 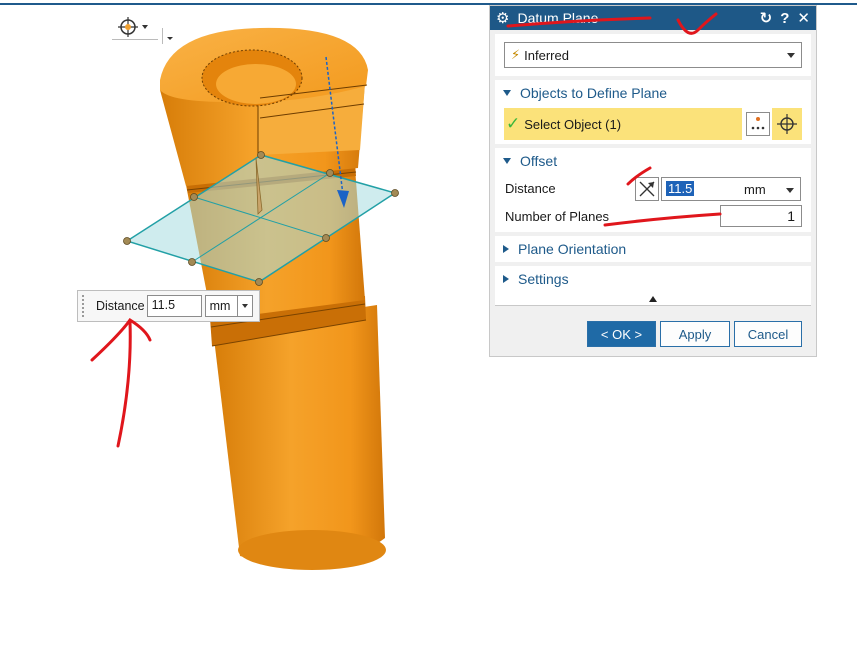 What do you see at coordinates (594, 93) in the screenshot?
I see `objects-section-title: Objects to Define Plane` at bounding box center [594, 93].